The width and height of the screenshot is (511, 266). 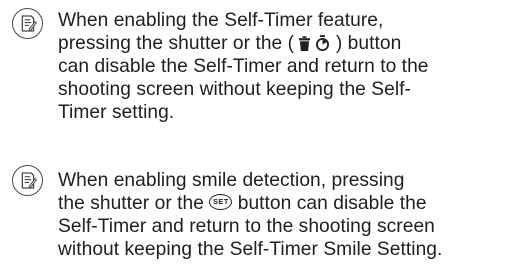 What do you see at coordinates (231, 180) in the screenshot?
I see `note-line: When enabling smile detection, pressing` at bounding box center [231, 180].